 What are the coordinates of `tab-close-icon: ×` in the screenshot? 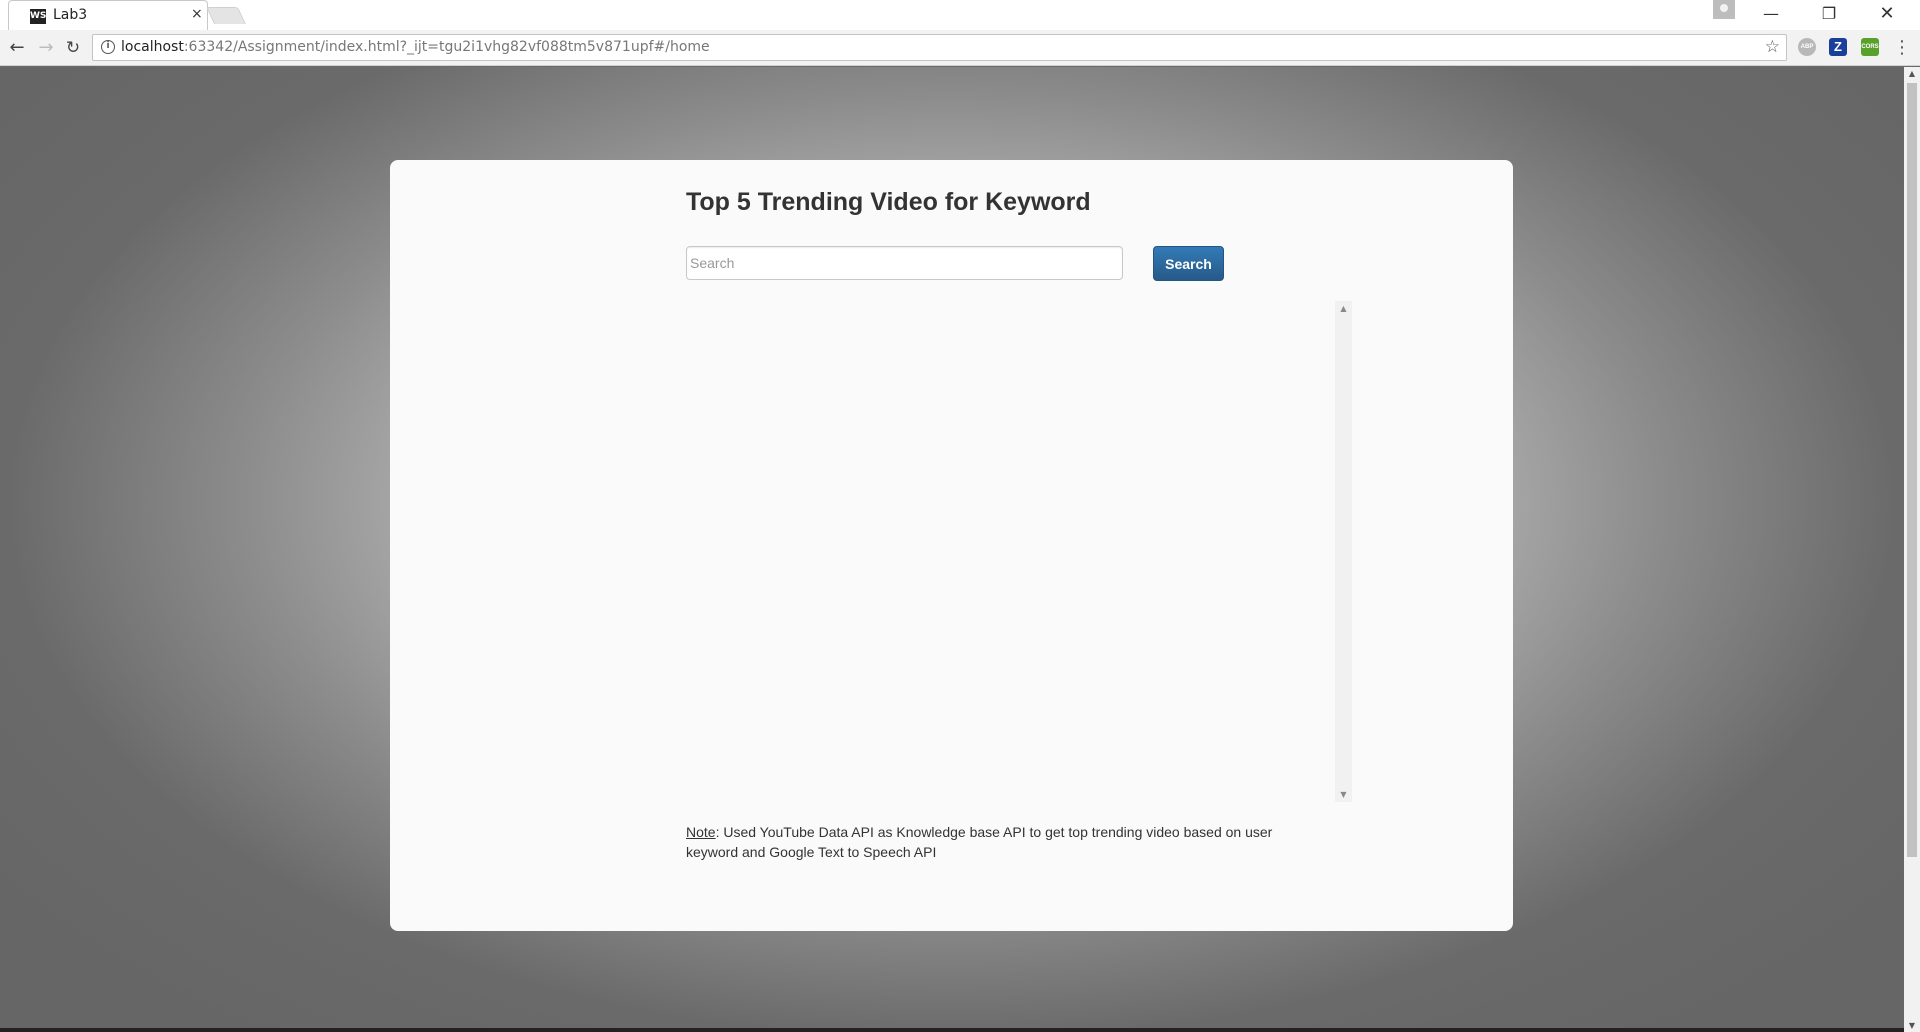 It's located at (197, 14).